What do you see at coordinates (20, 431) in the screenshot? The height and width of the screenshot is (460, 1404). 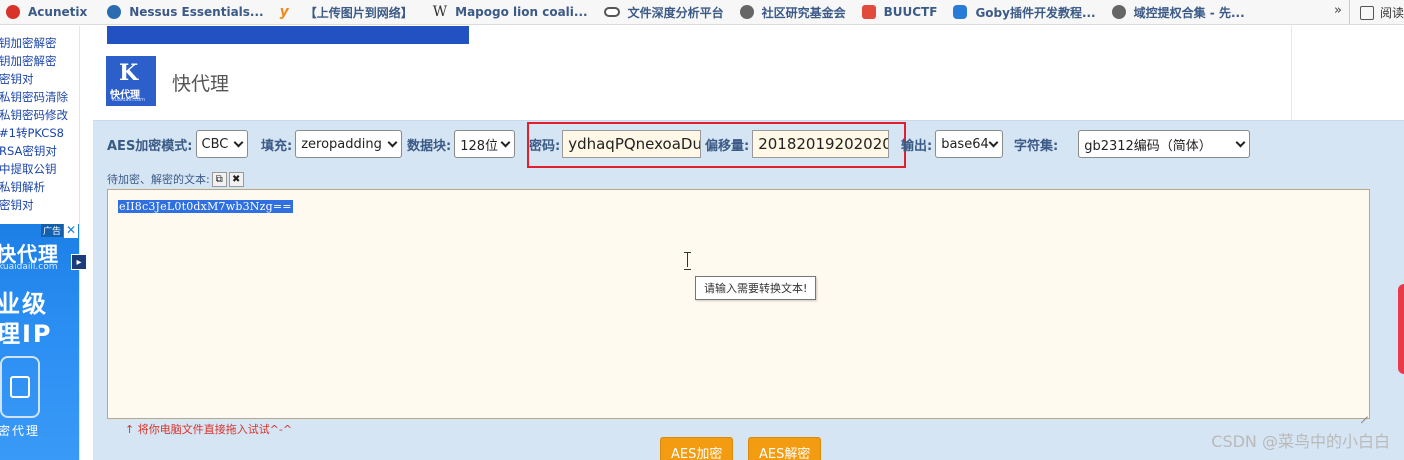 I see `ad-footer: 密代理` at bounding box center [20, 431].